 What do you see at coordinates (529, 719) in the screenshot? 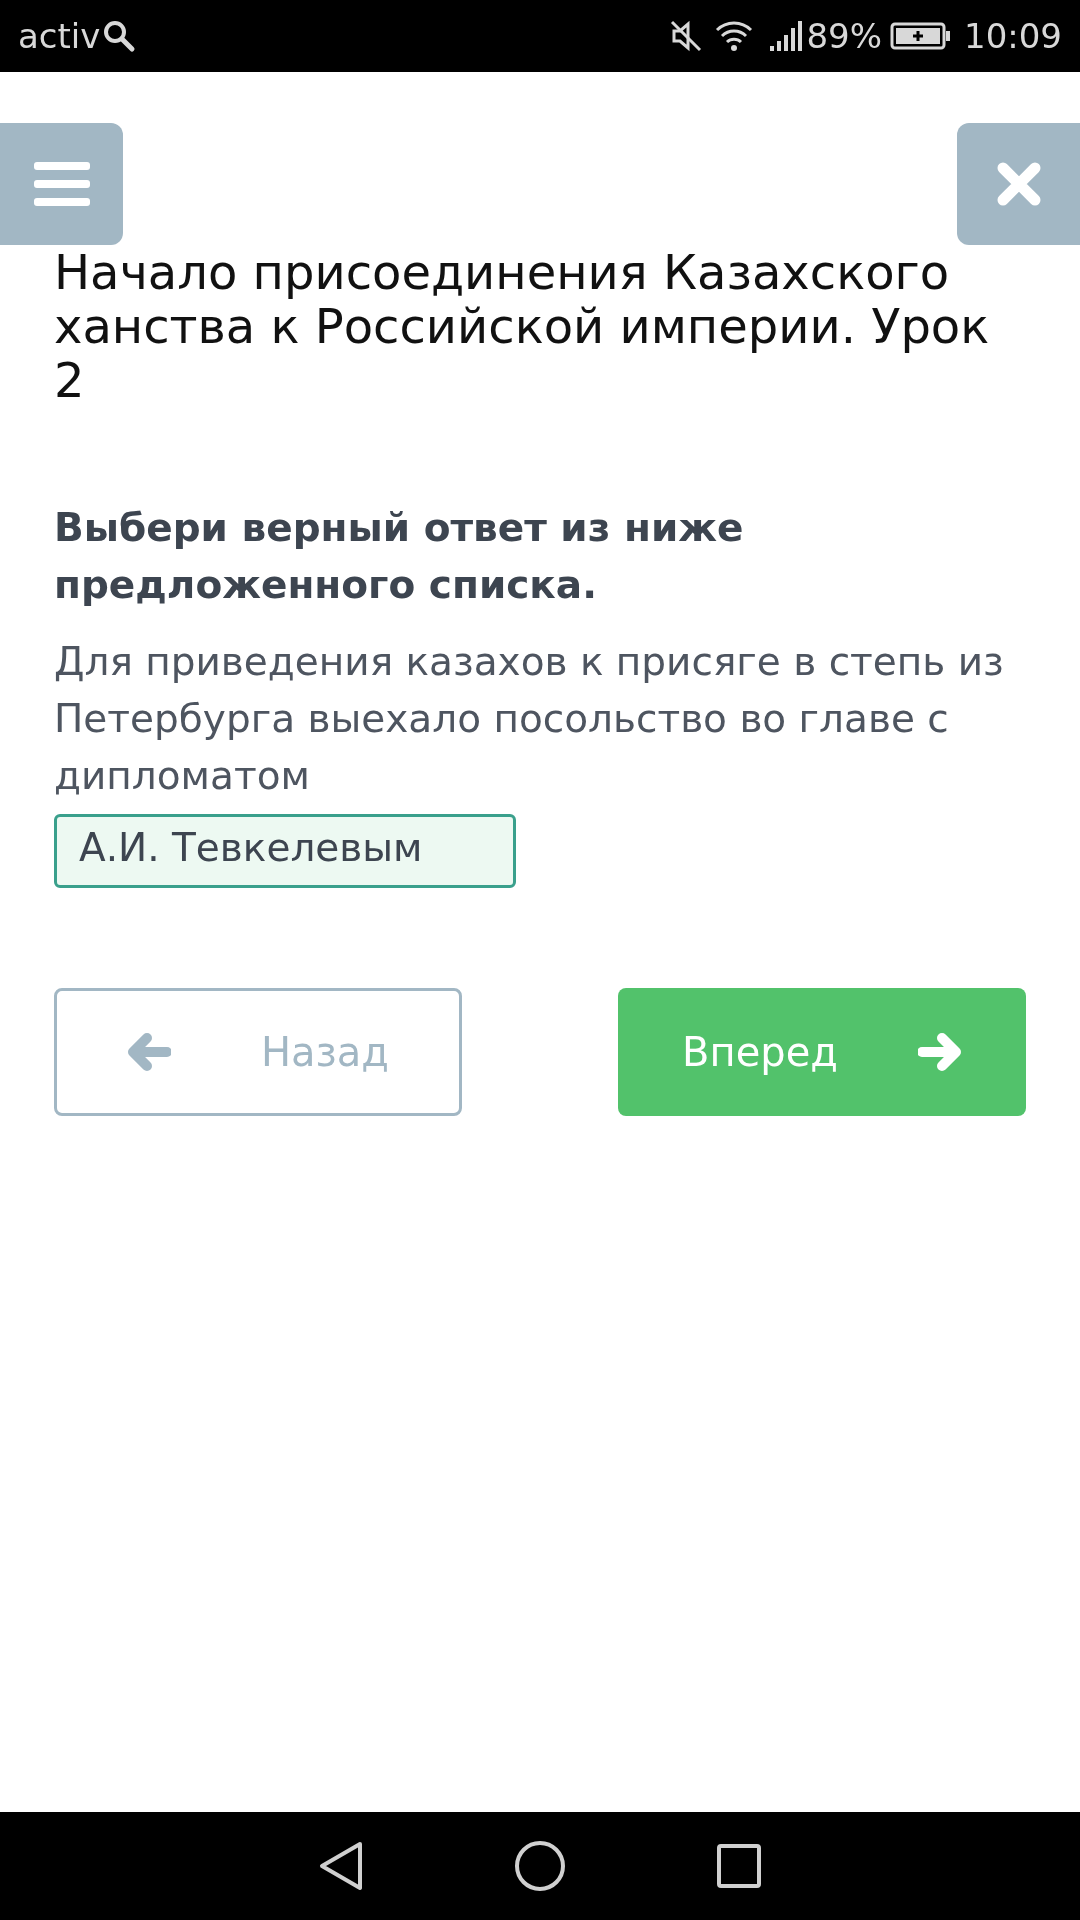
I see `question-text: Для приведения казахов к присяге в степь из Петербурга выехало посольство во главе с дипломатом` at bounding box center [529, 719].